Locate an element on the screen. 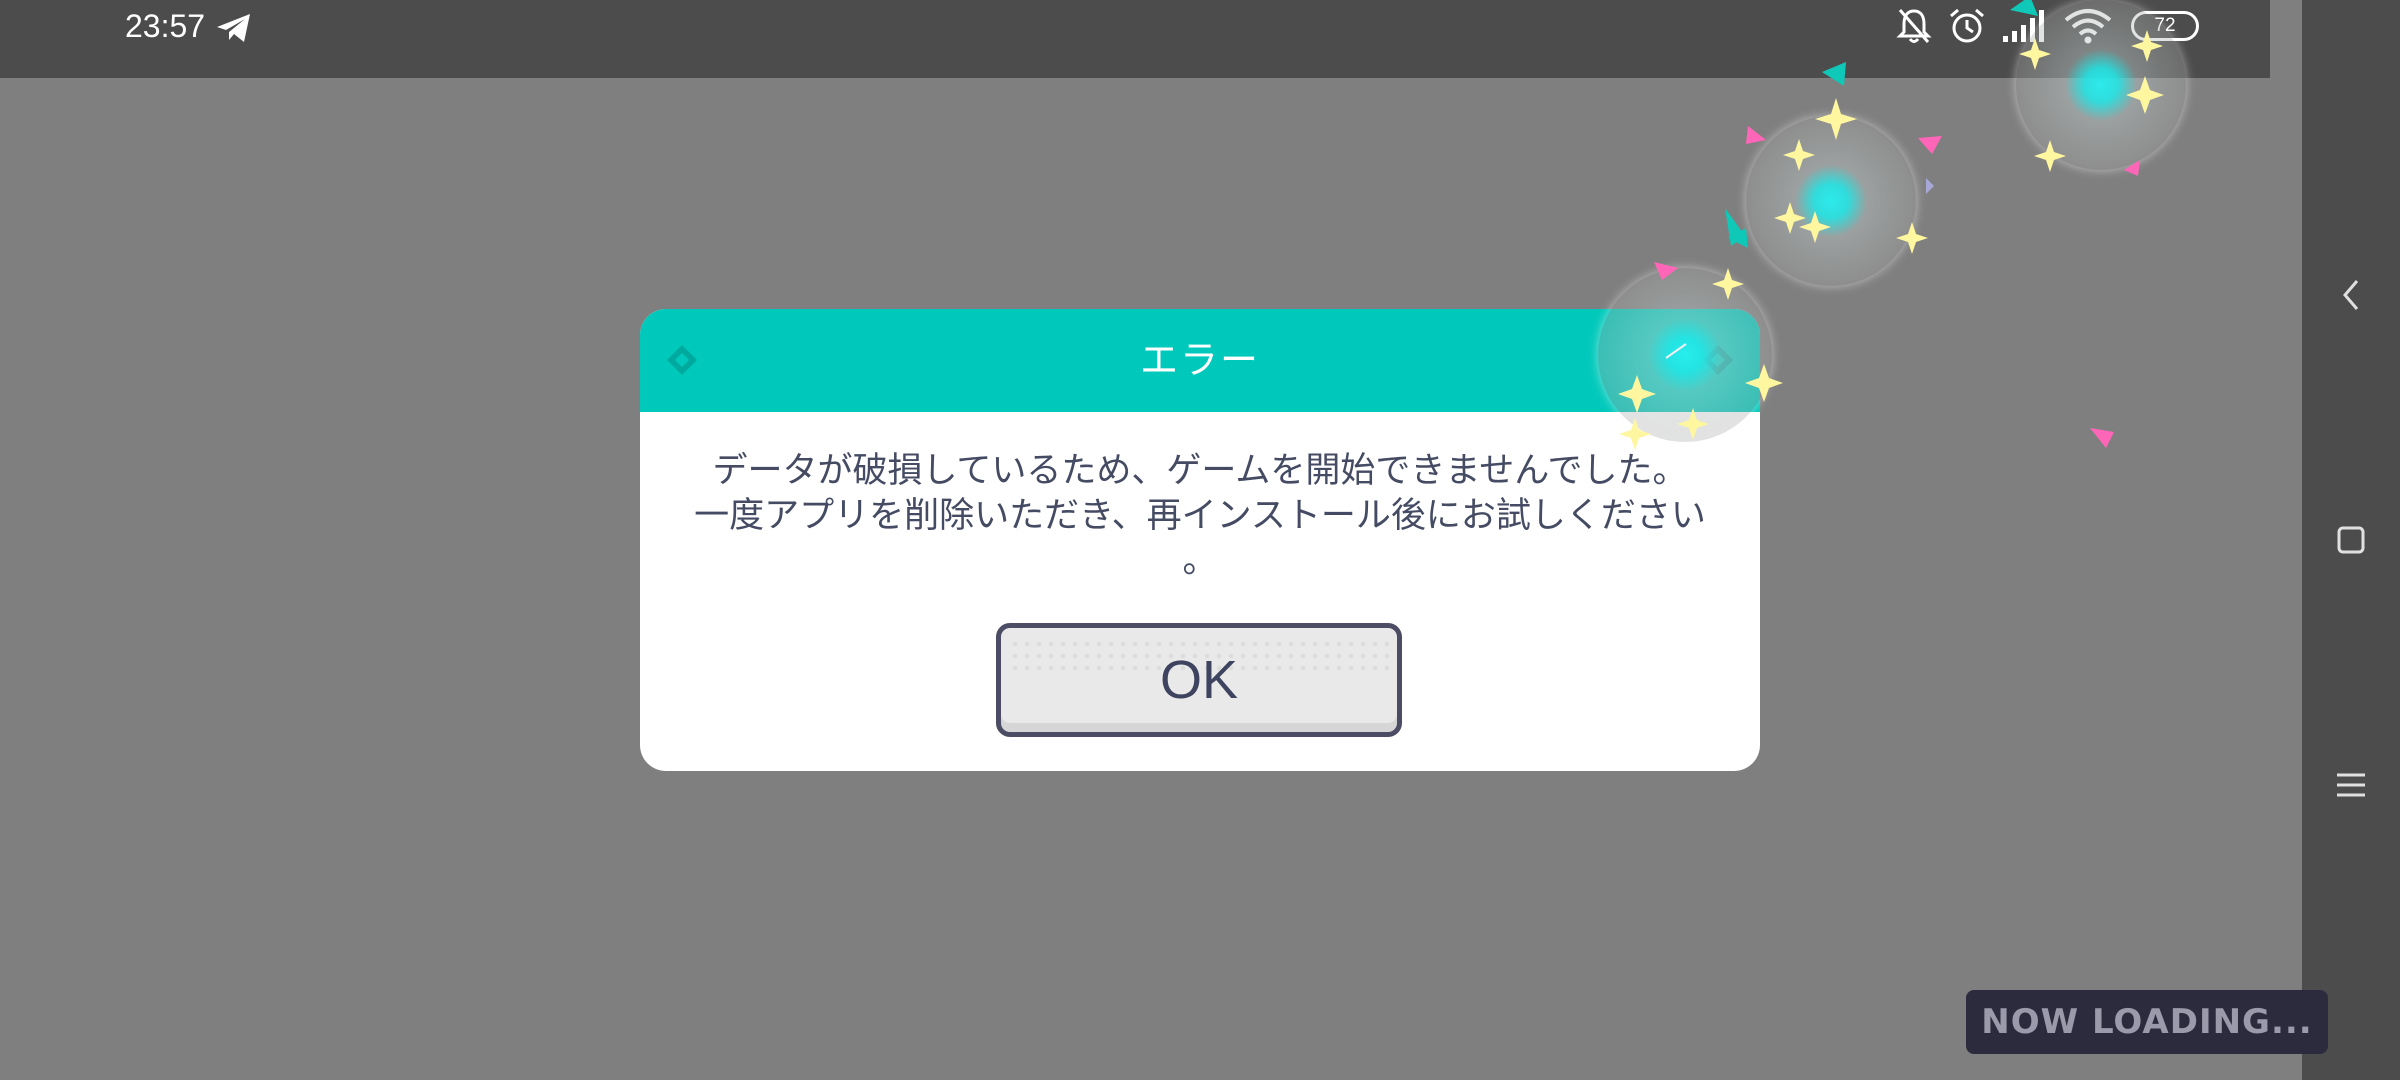 This screenshot has width=2400, height=1080. message-line: 。 is located at coordinates (1200, 561).